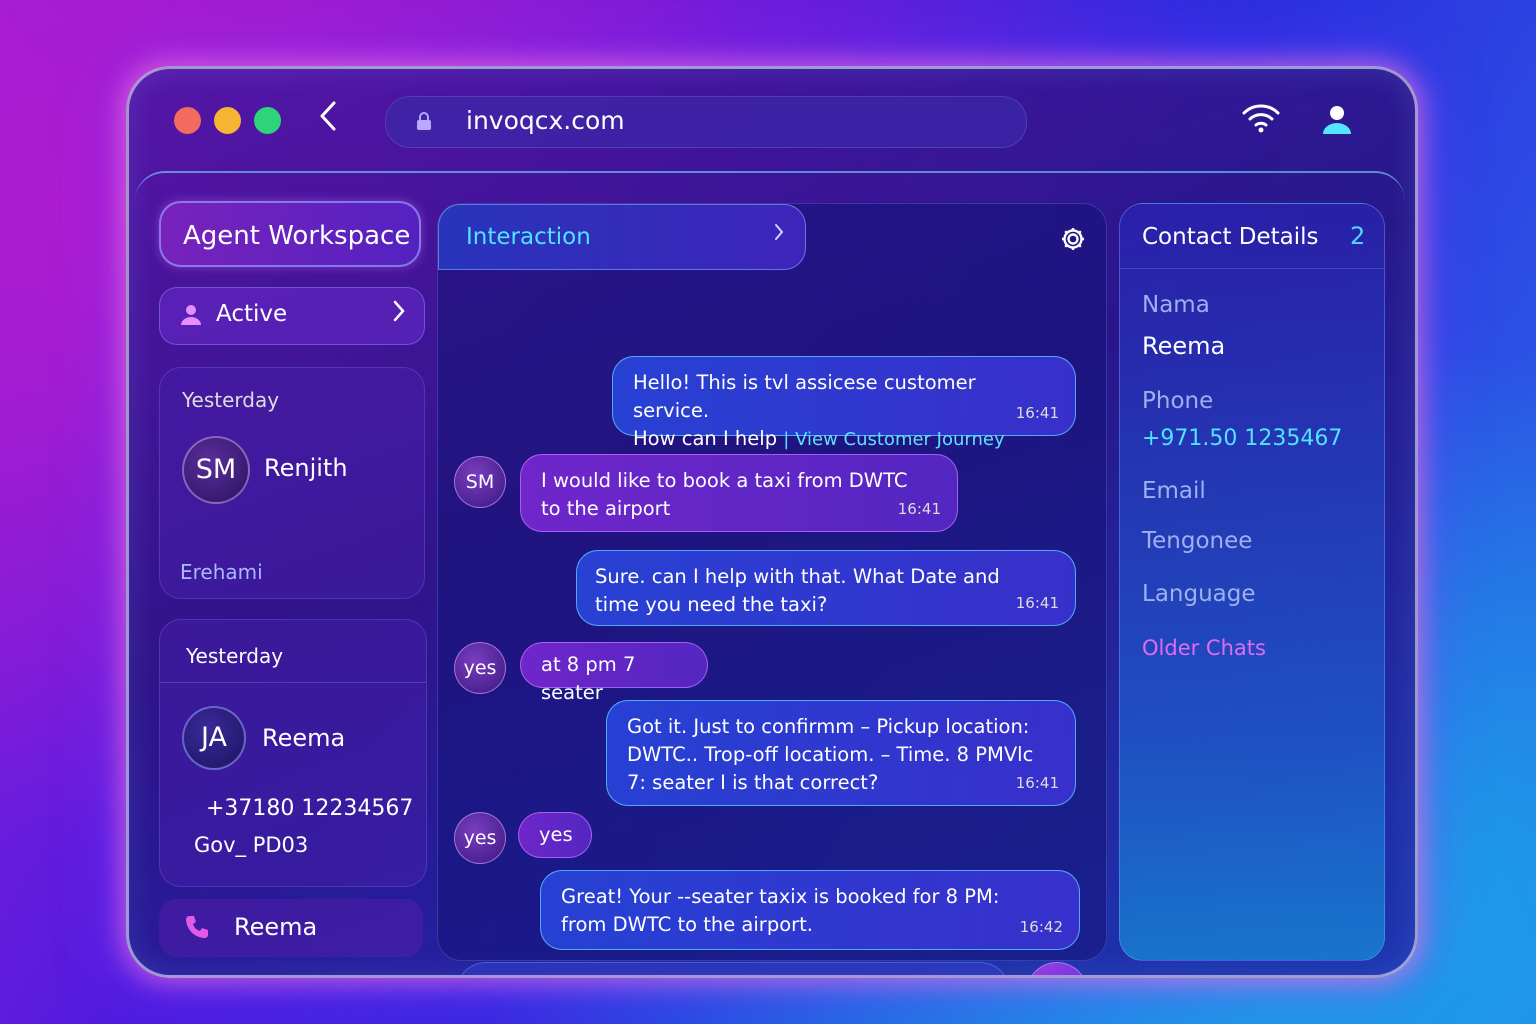 The image size is (1536, 1024). What do you see at coordinates (751, 976) in the screenshot?
I see `message-input` at bounding box center [751, 976].